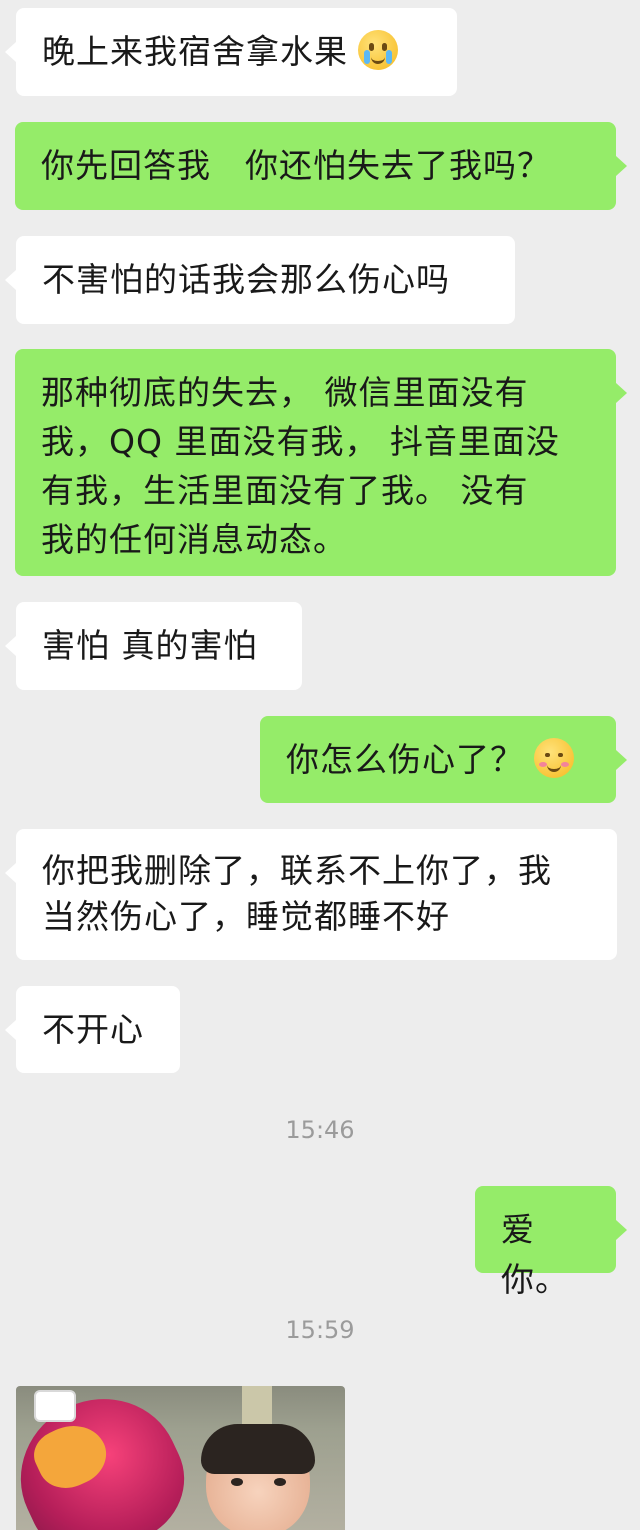  I want to click on message-bubble-left: 不害怕的话我会那么伤心吗, so click(260, 280).